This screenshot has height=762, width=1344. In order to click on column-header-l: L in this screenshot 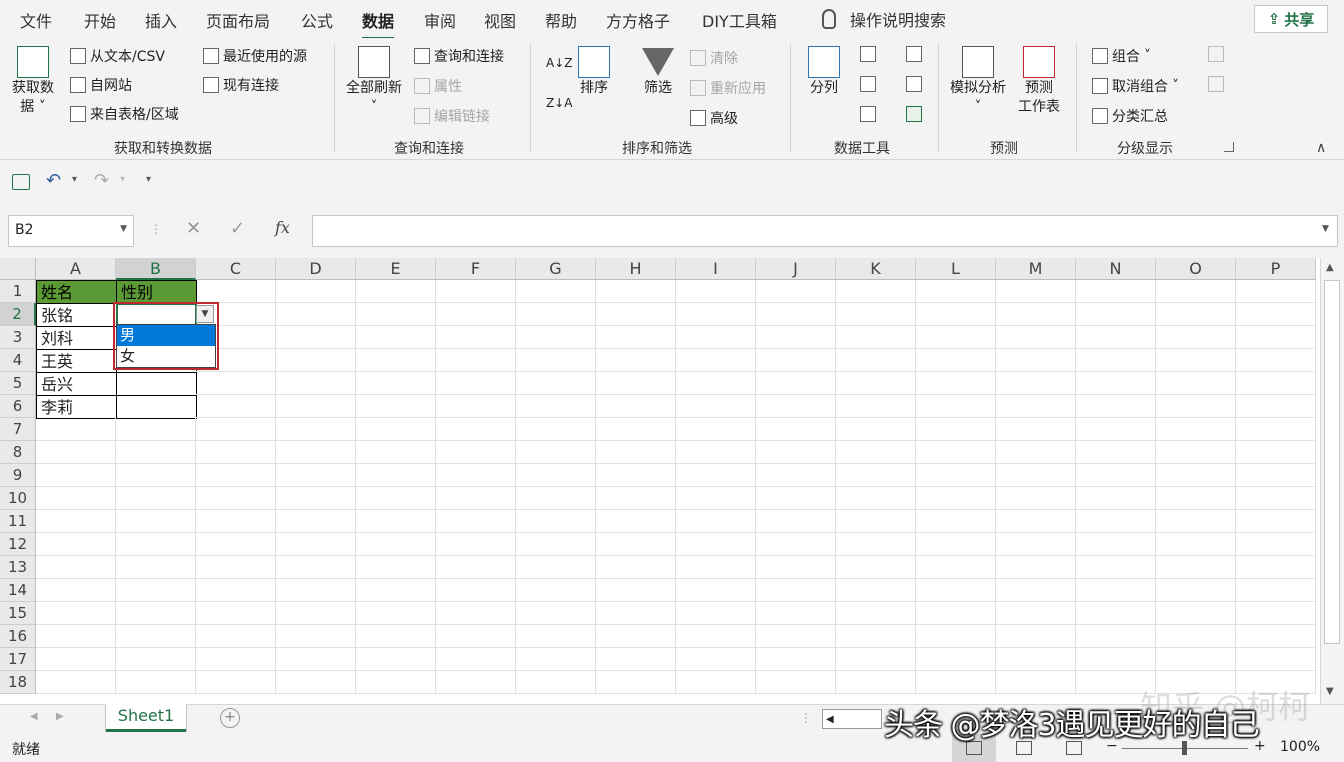, I will do `click(956, 269)`.